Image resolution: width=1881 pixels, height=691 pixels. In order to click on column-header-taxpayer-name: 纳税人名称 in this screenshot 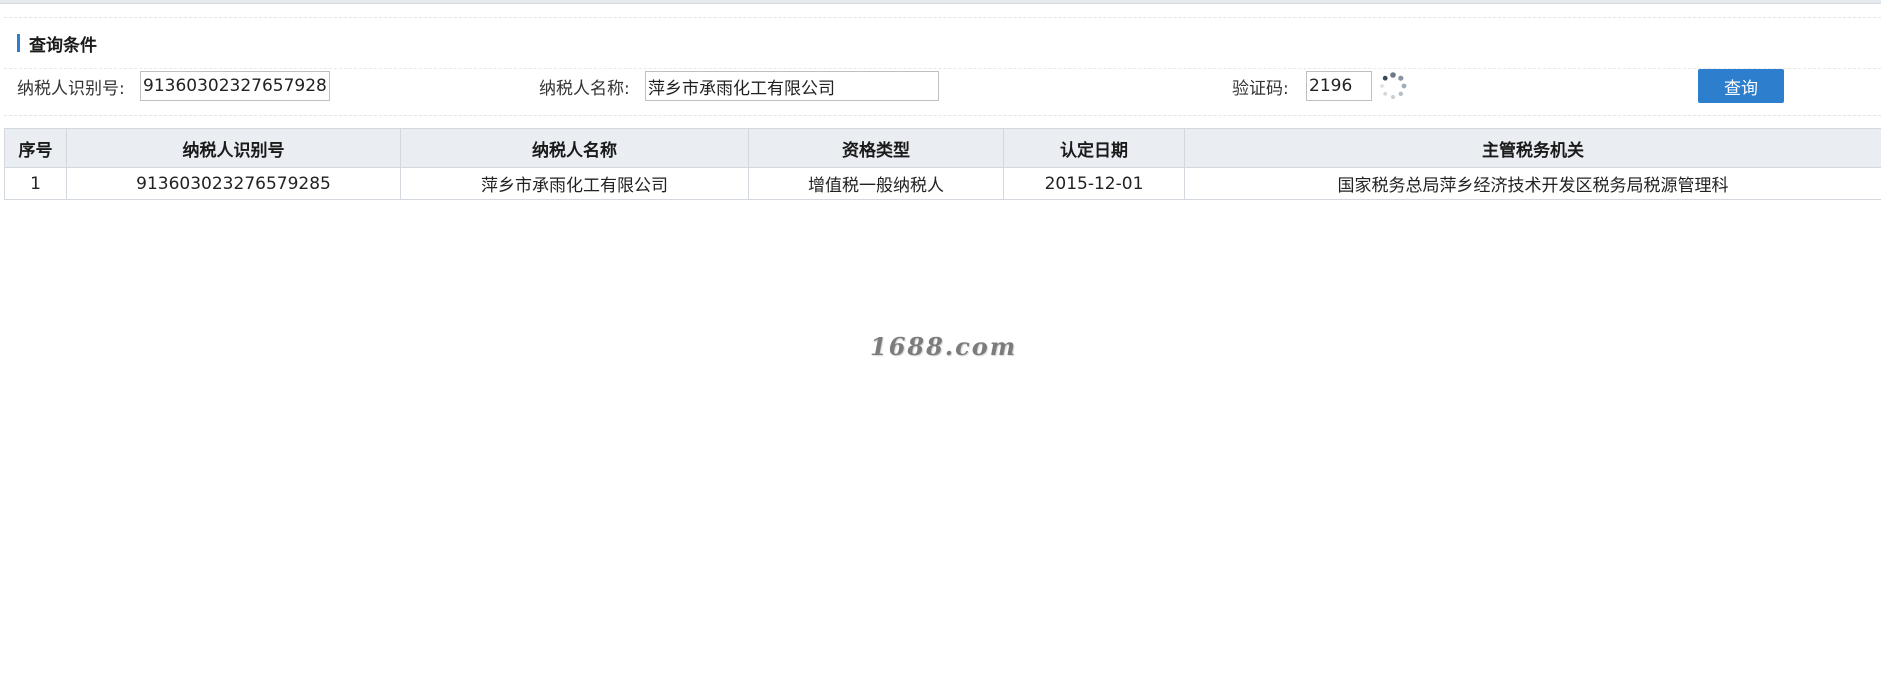, I will do `click(574, 148)`.